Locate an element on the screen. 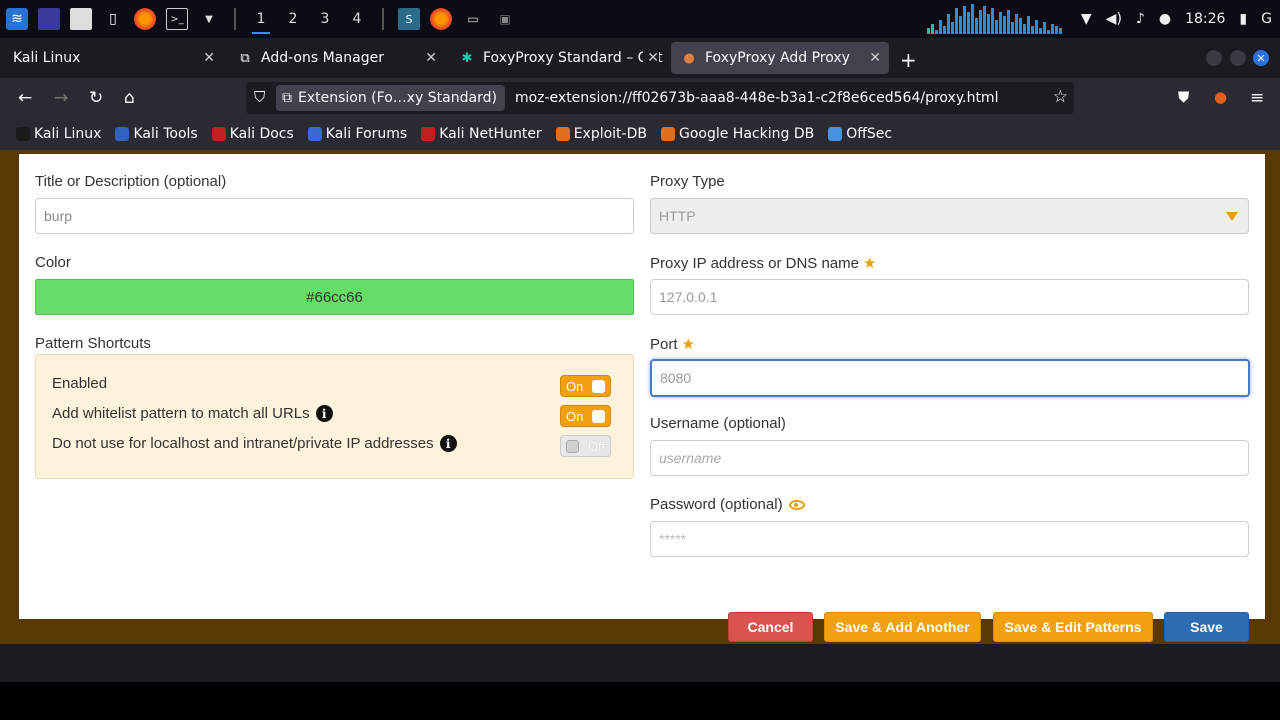 The image size is (1280, 720). network-graph is located at coordinates (996, 19).